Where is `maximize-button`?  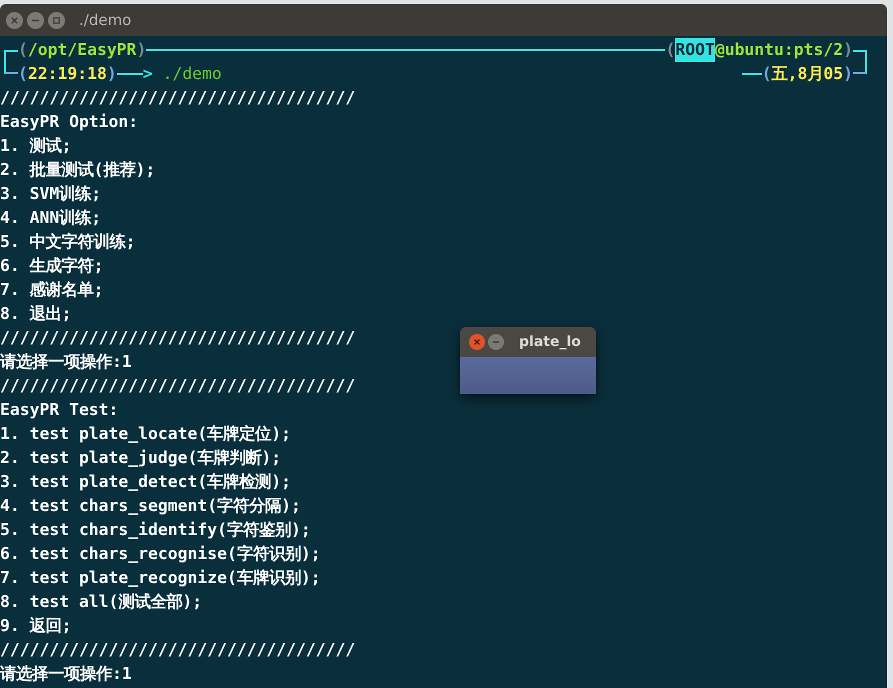 maximize-button is located at coordinates (56, 20).